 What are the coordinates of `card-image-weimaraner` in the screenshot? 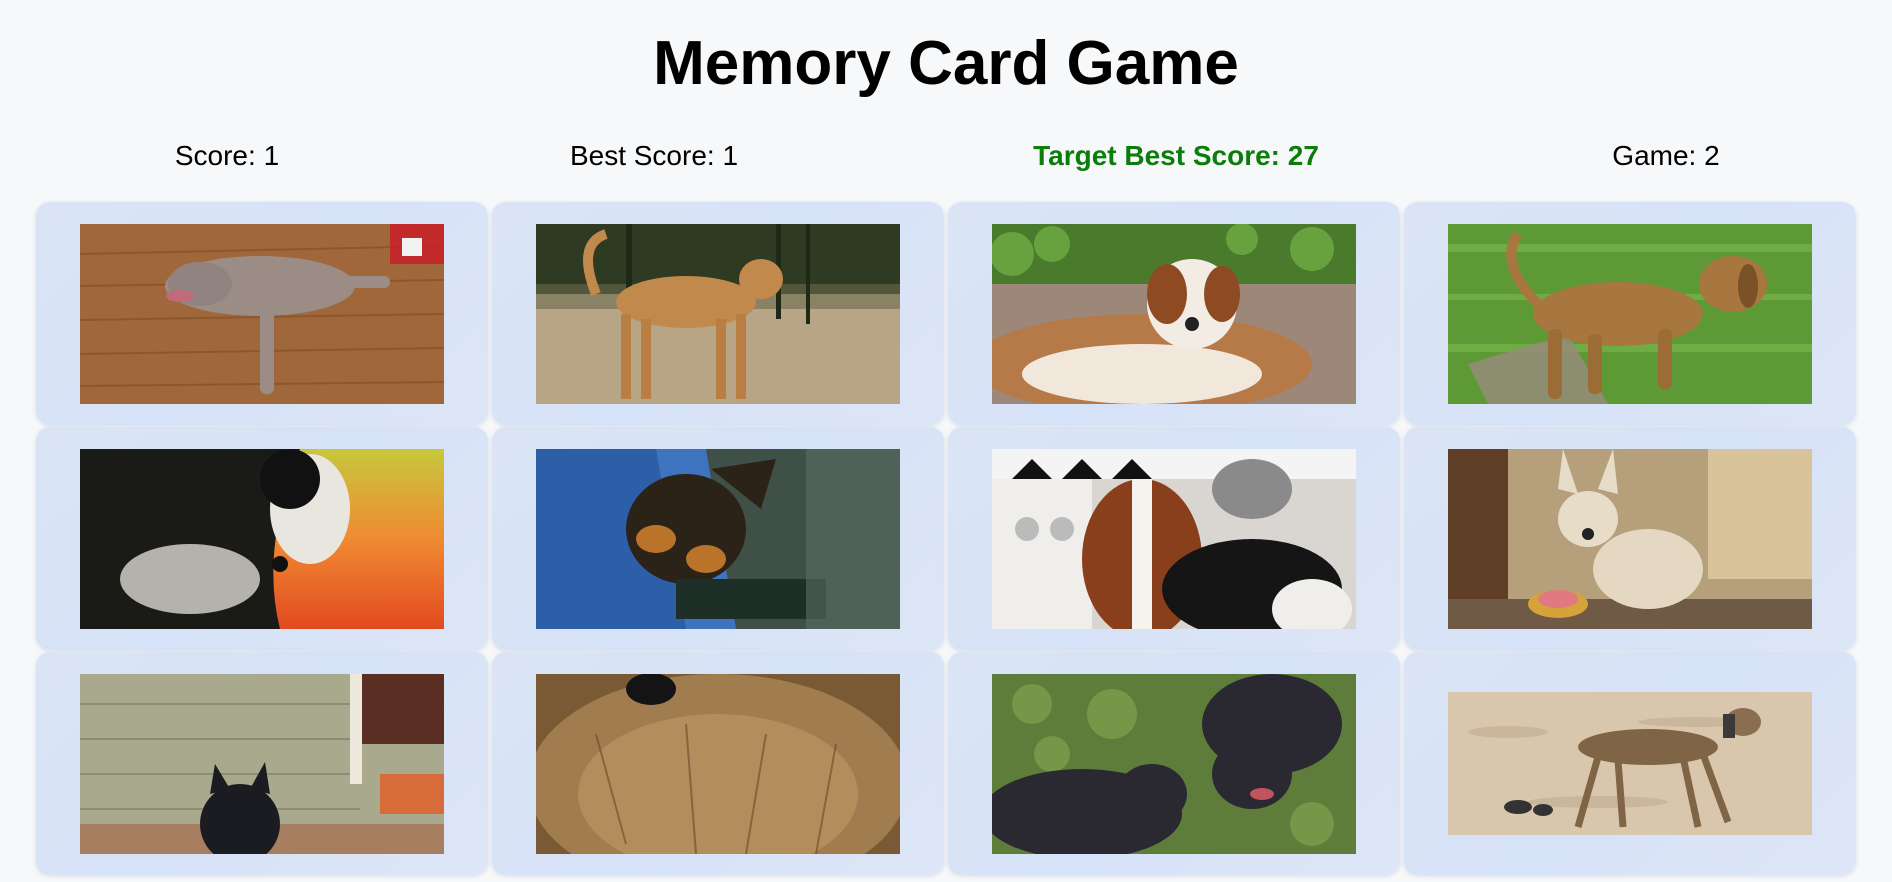 It's located at (262, 313).